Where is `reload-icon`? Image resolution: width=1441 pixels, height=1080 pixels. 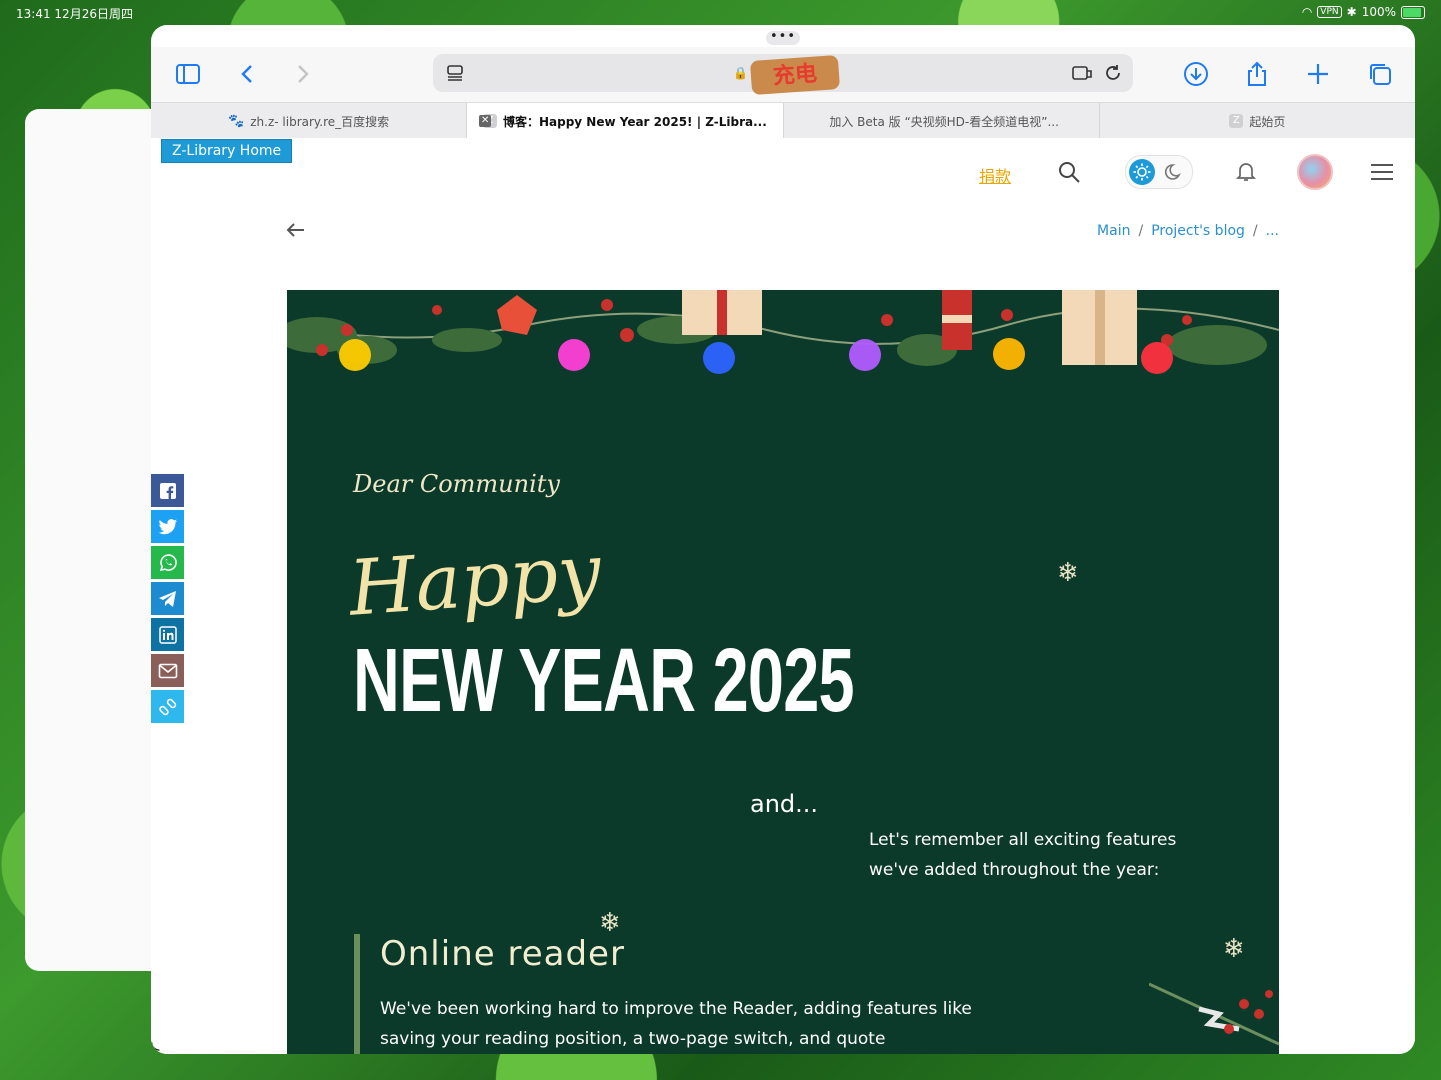
reload-icon is located at coordinates (1113, 75).